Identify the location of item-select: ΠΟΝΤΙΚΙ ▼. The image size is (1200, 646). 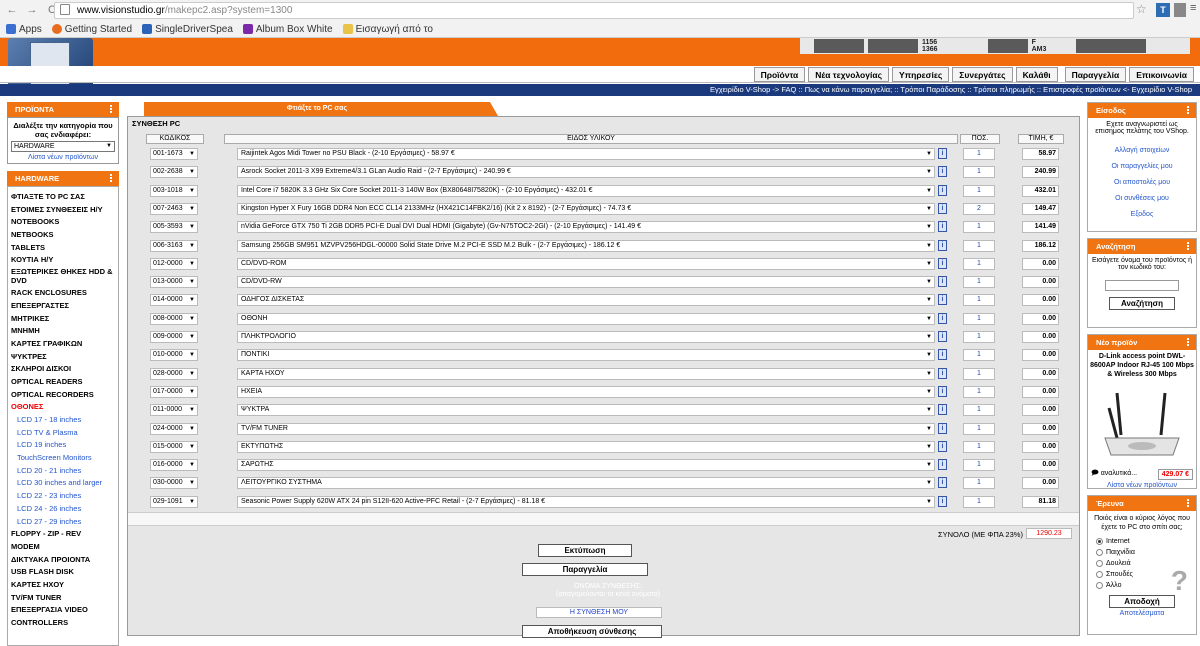
(586, 355).